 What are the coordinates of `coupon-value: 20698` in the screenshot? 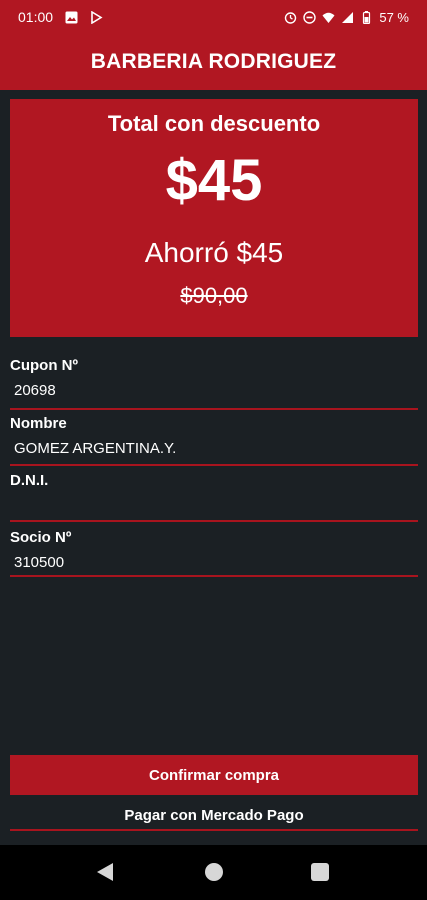 It's located at (214, 391).